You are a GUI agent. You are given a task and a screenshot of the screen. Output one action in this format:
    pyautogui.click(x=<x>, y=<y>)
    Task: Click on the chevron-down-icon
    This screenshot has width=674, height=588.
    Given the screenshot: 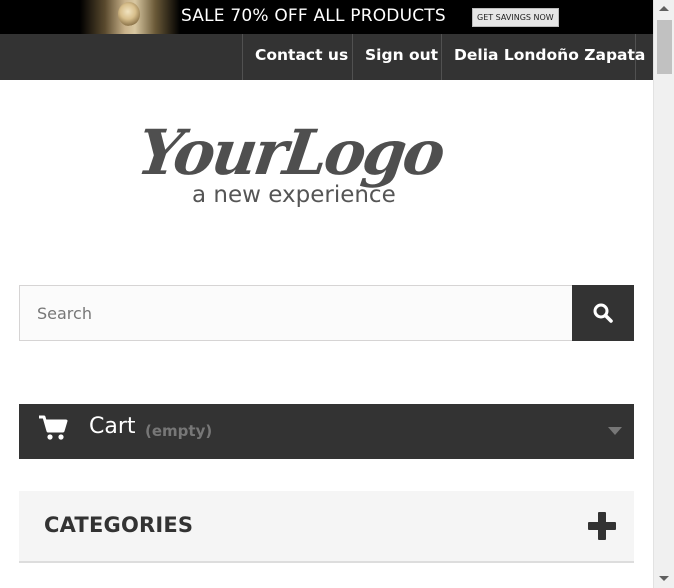 What is the action you would take?
    pyautogui.click(x=615, y=431)
    